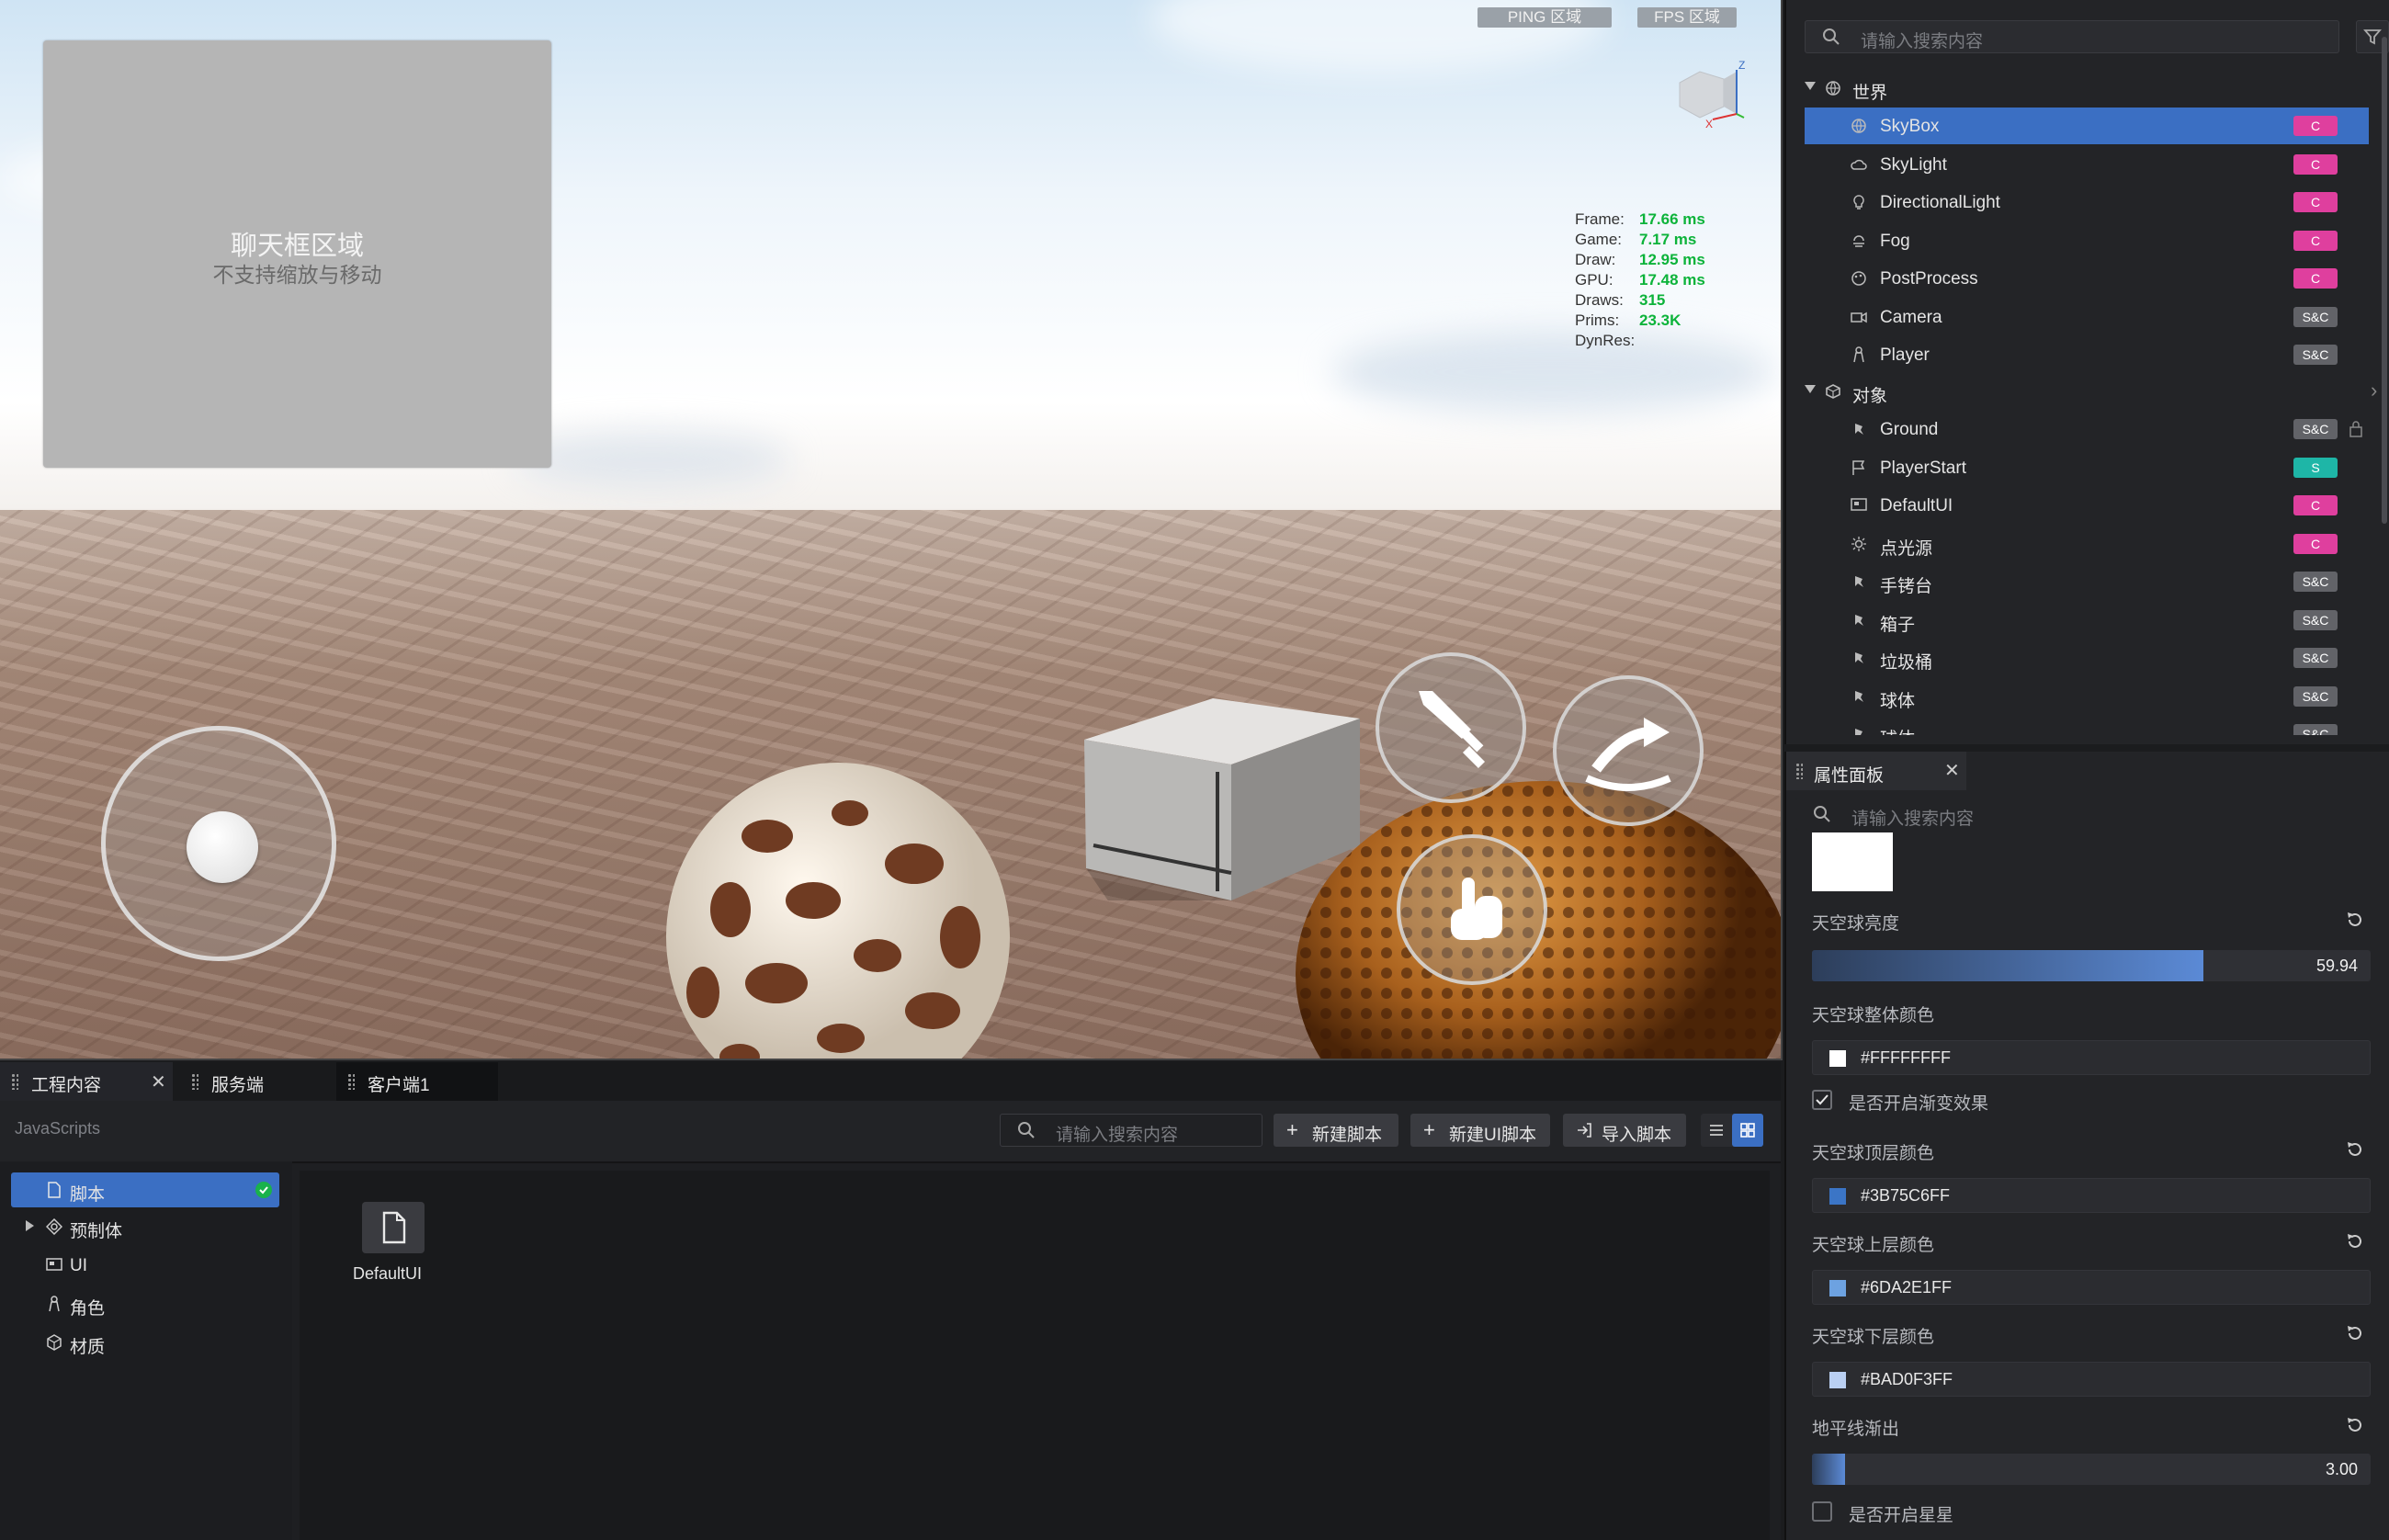  What do you see at coordinates (2356, 429) in the screenshot?
I see `lock-icon` at bounding box center [2356, 429].